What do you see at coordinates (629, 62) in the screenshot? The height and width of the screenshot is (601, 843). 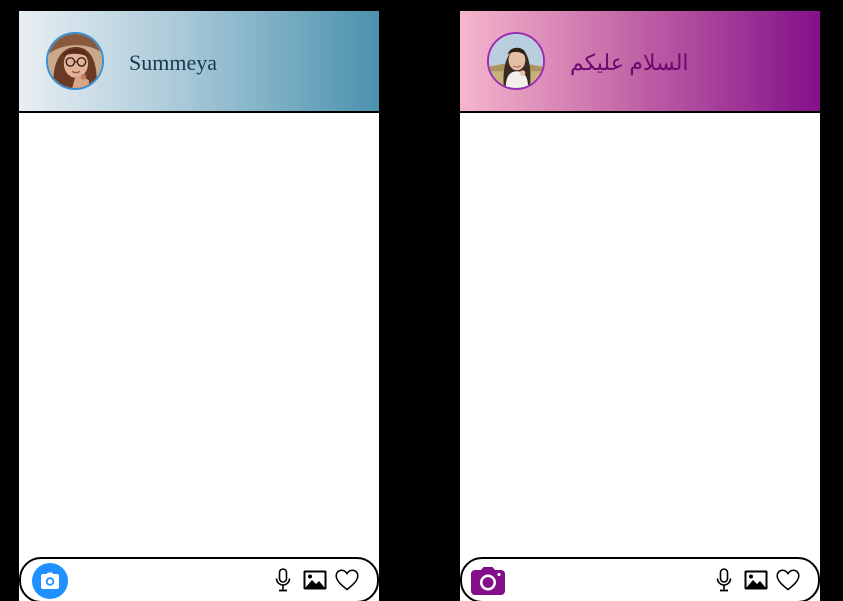 I see `contact-name: السلام علیکم` at bounding box center [629, 62].